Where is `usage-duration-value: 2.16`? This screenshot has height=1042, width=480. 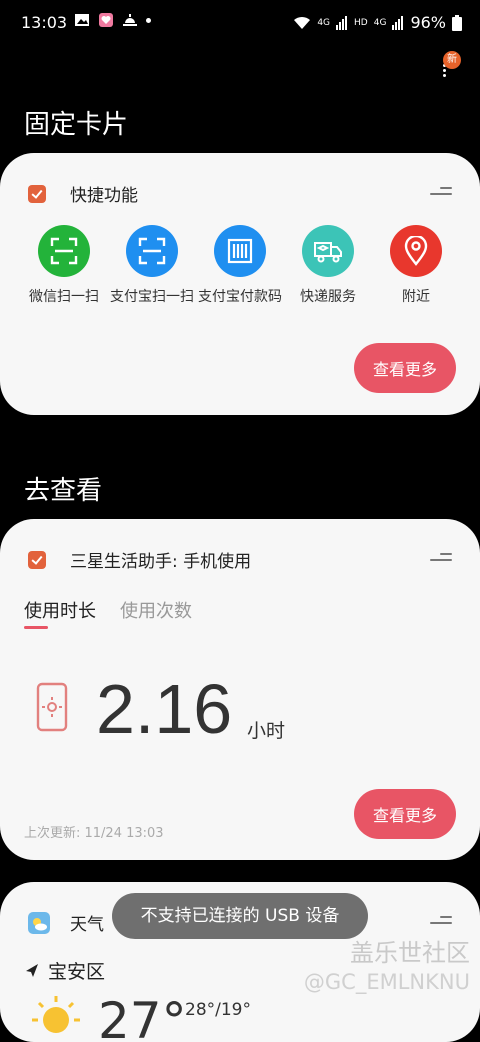 usage-duration-value: 2.16 is located at coordinates (164, 709).